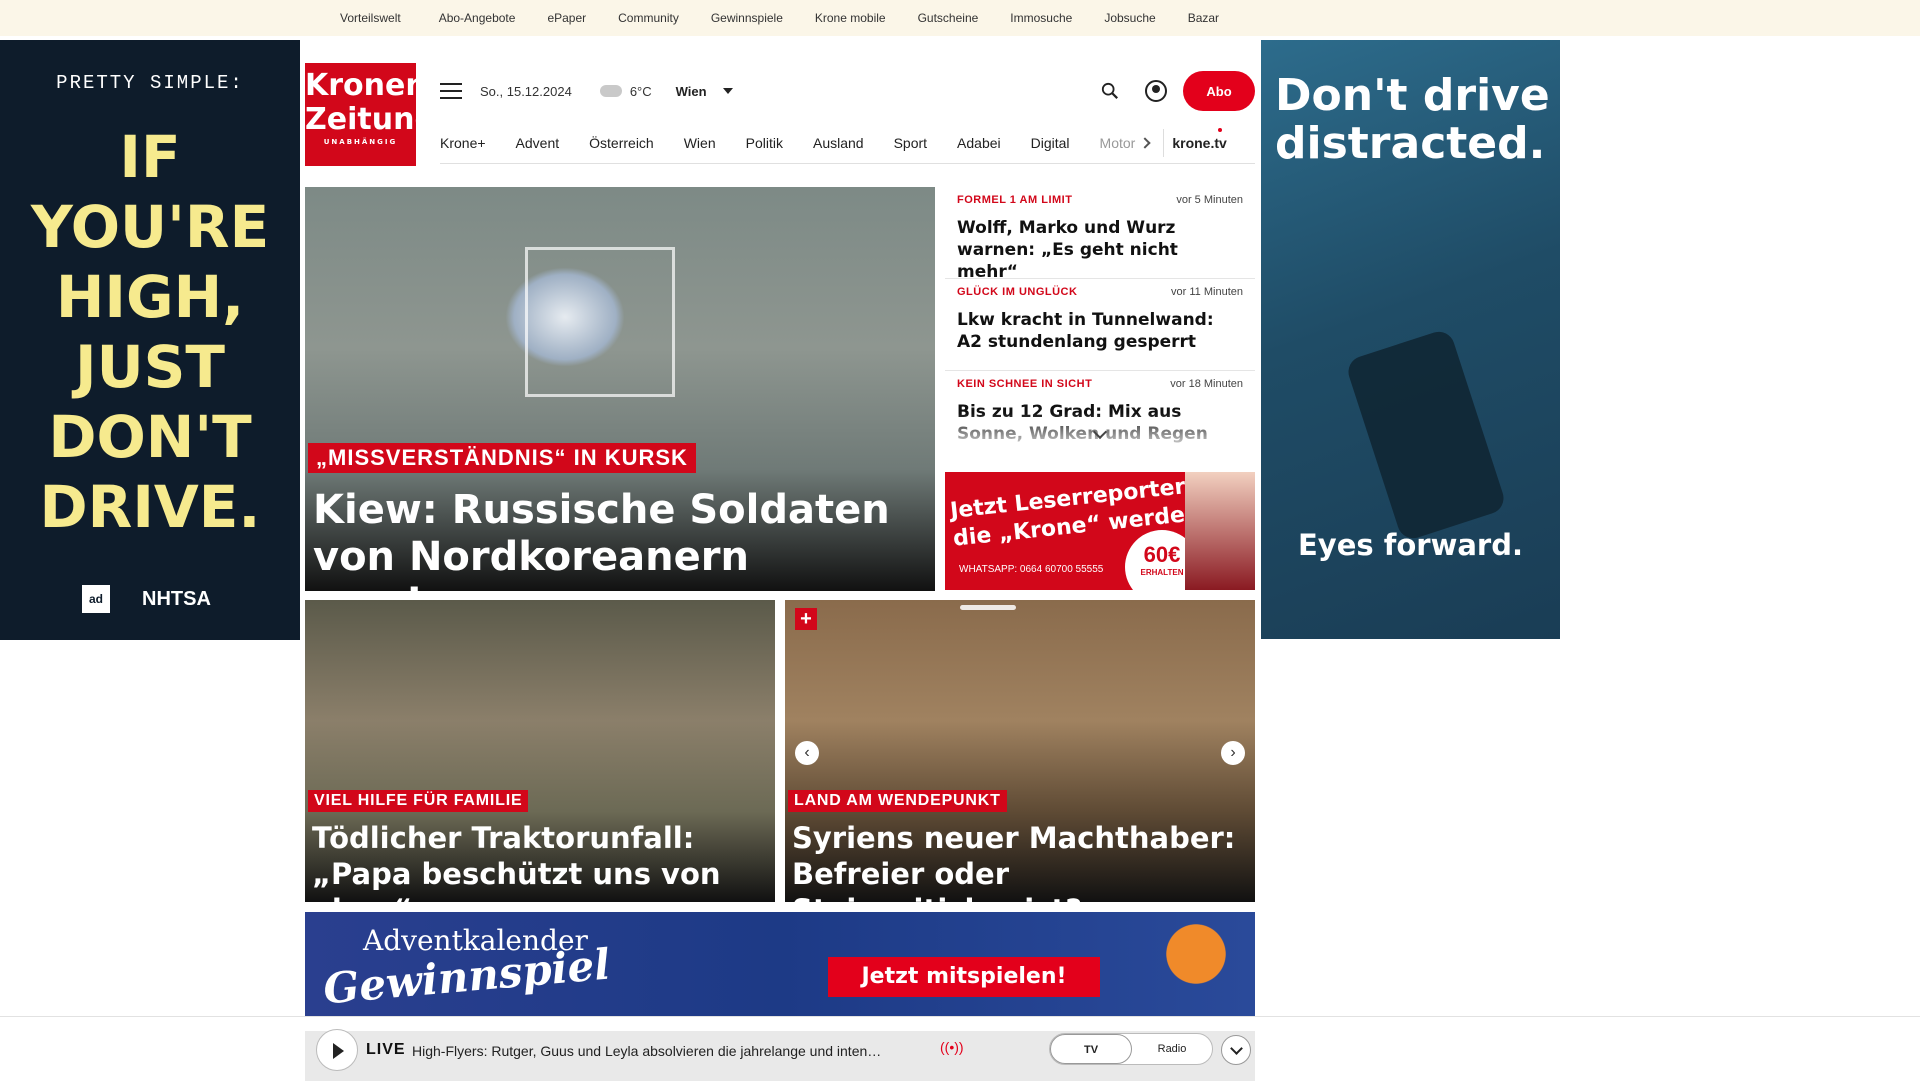 Image resolution: width=1920 pixels, height=1081 pixels. I want to click on ad-left-line: JUST, so click(149, 367).